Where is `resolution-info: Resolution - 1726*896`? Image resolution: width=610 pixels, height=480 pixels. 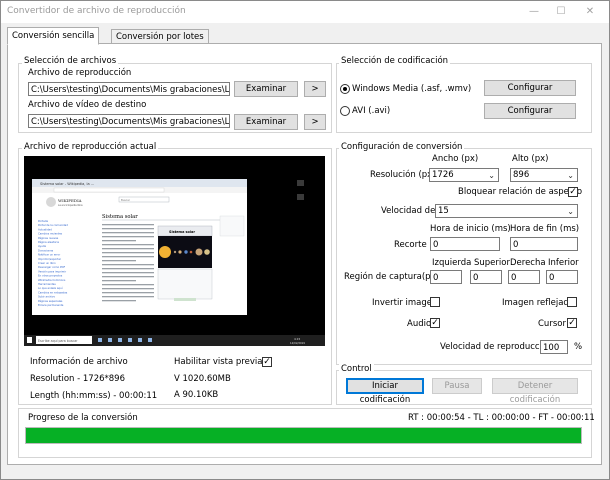 resolution-info: Resolution - 1726*896 is located at coordinates (77, 379).